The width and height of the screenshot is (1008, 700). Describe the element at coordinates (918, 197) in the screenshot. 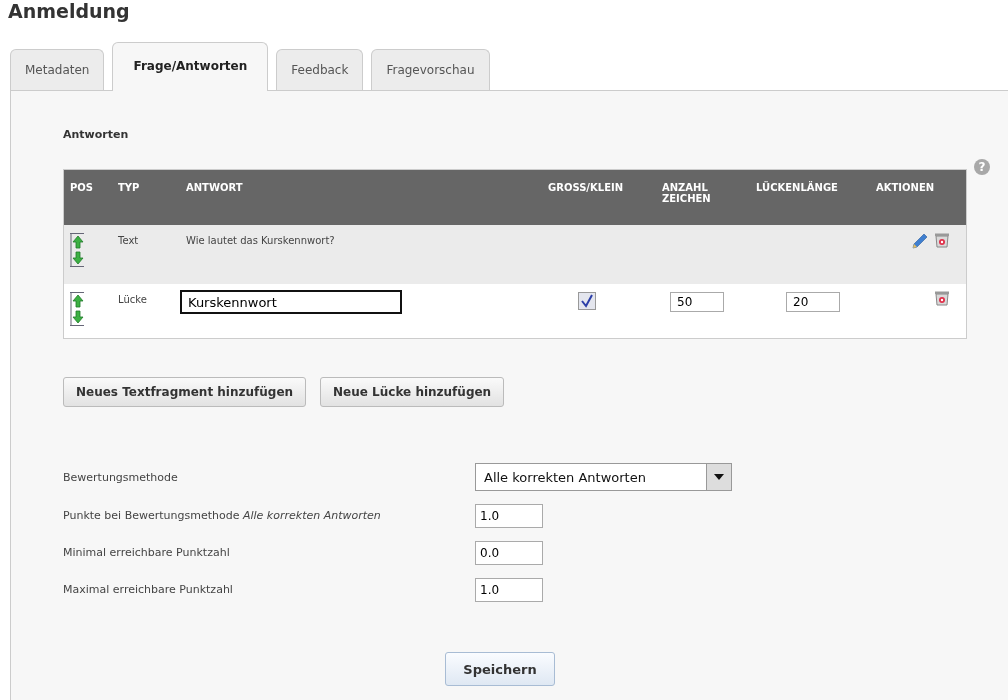

I see `column-header: AKTIONEN` at that location.